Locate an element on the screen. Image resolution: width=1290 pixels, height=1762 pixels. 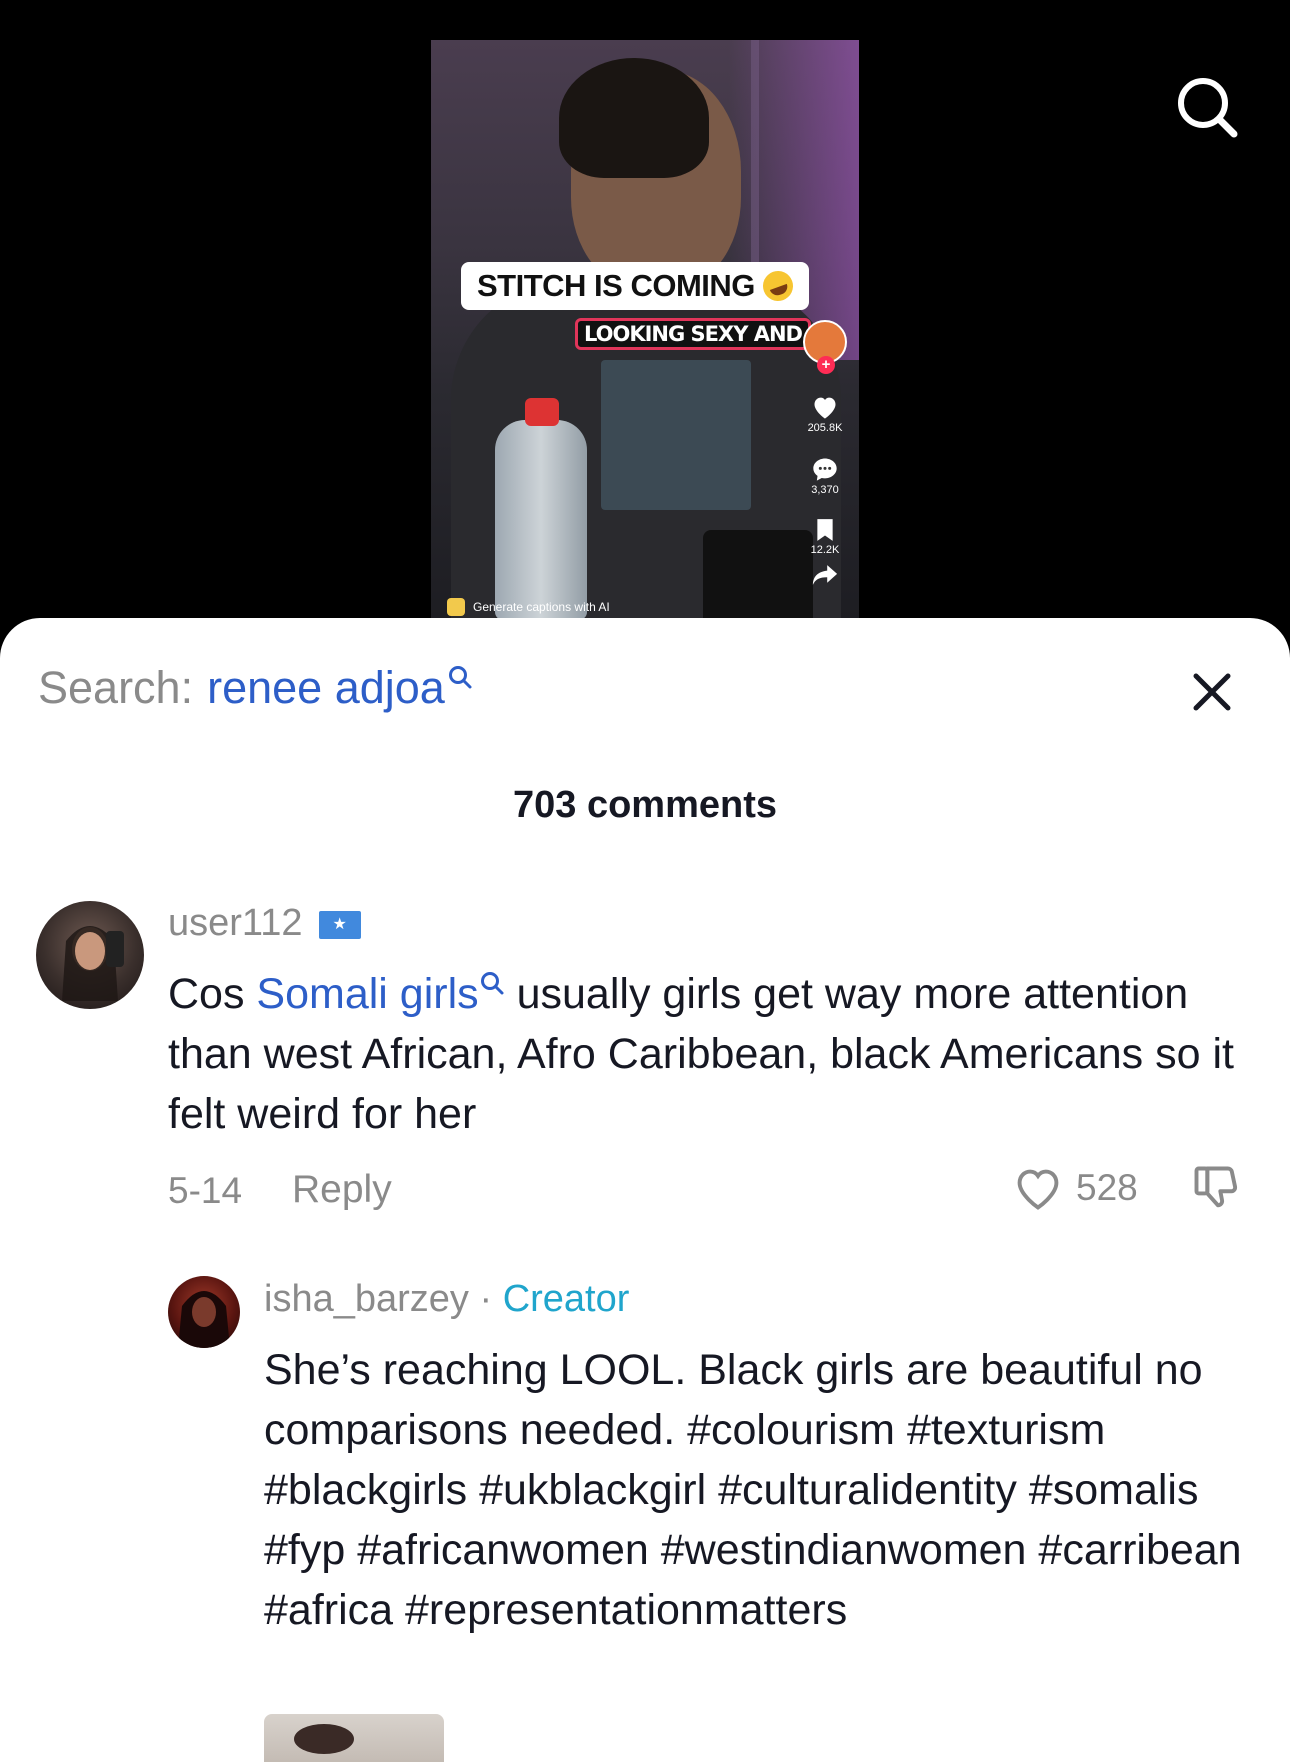
person-hair is located at coordinates (634, 118).